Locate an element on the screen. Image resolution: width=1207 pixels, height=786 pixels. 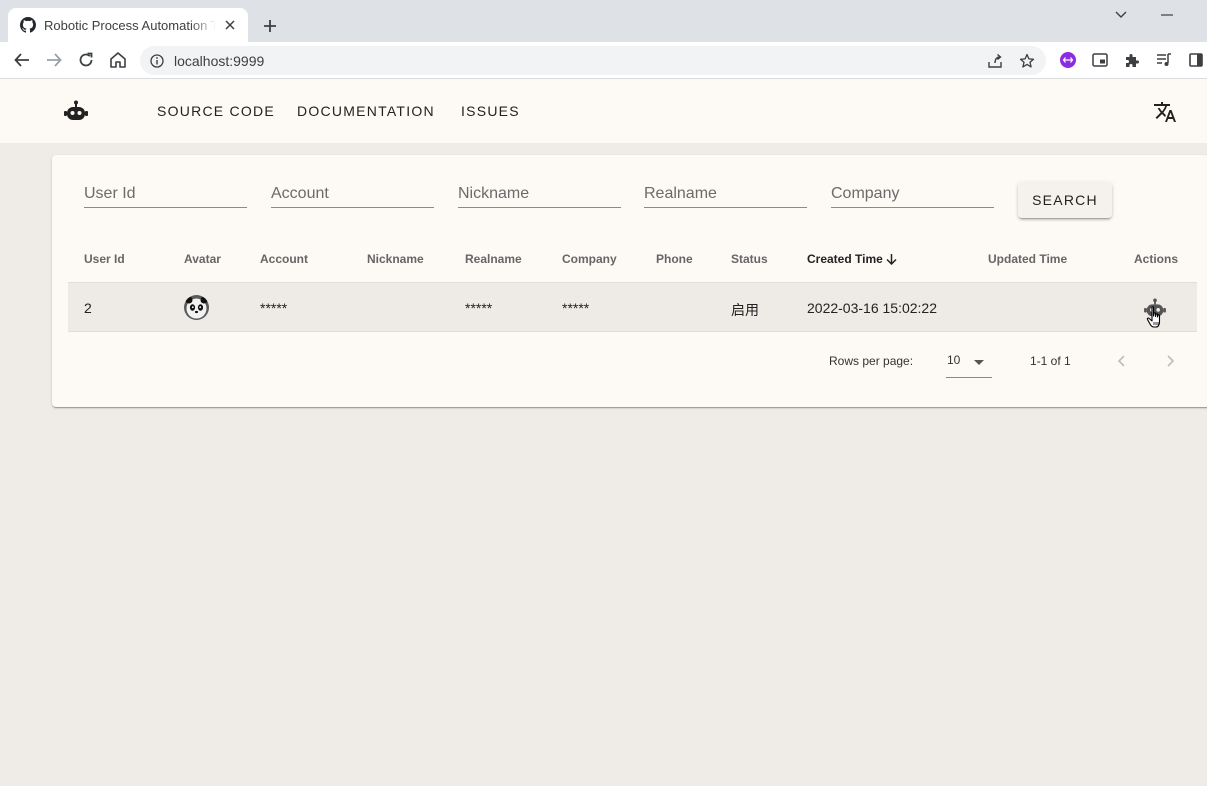
column-header-updated-time: Updated Time is located at coordinates (1027, 259).